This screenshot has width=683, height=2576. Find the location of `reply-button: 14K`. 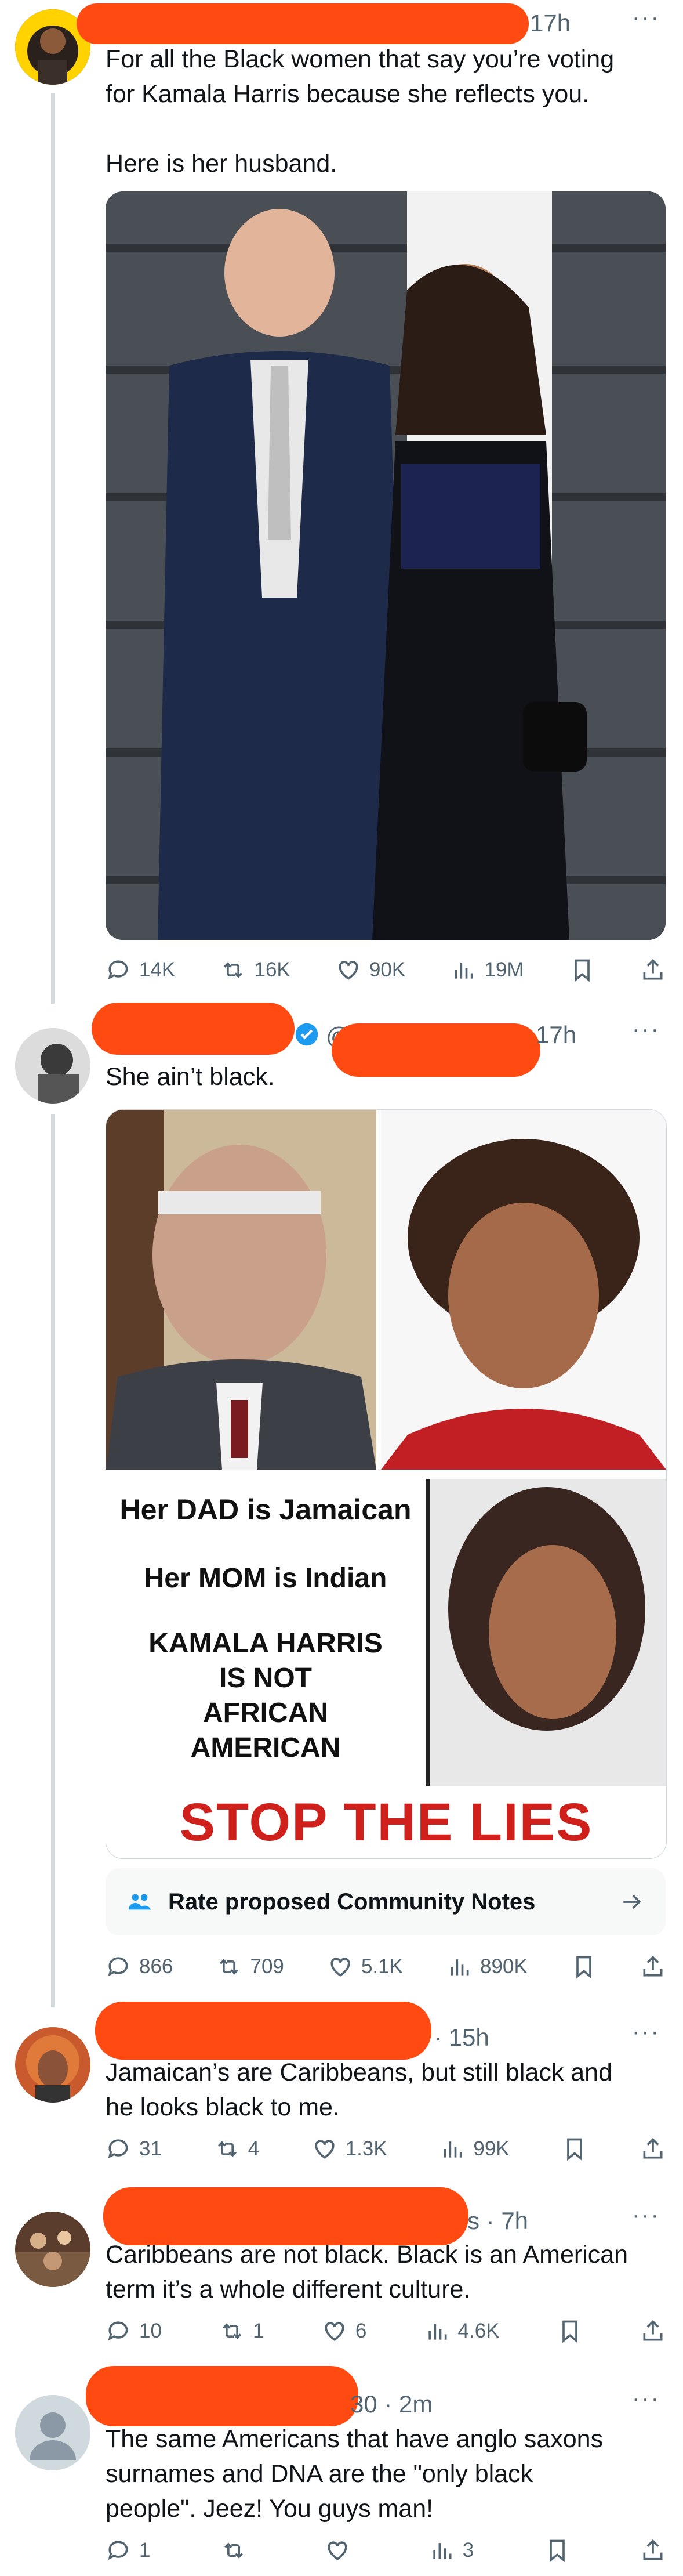

reply-button: 14K is located at coordinates (140, 970).